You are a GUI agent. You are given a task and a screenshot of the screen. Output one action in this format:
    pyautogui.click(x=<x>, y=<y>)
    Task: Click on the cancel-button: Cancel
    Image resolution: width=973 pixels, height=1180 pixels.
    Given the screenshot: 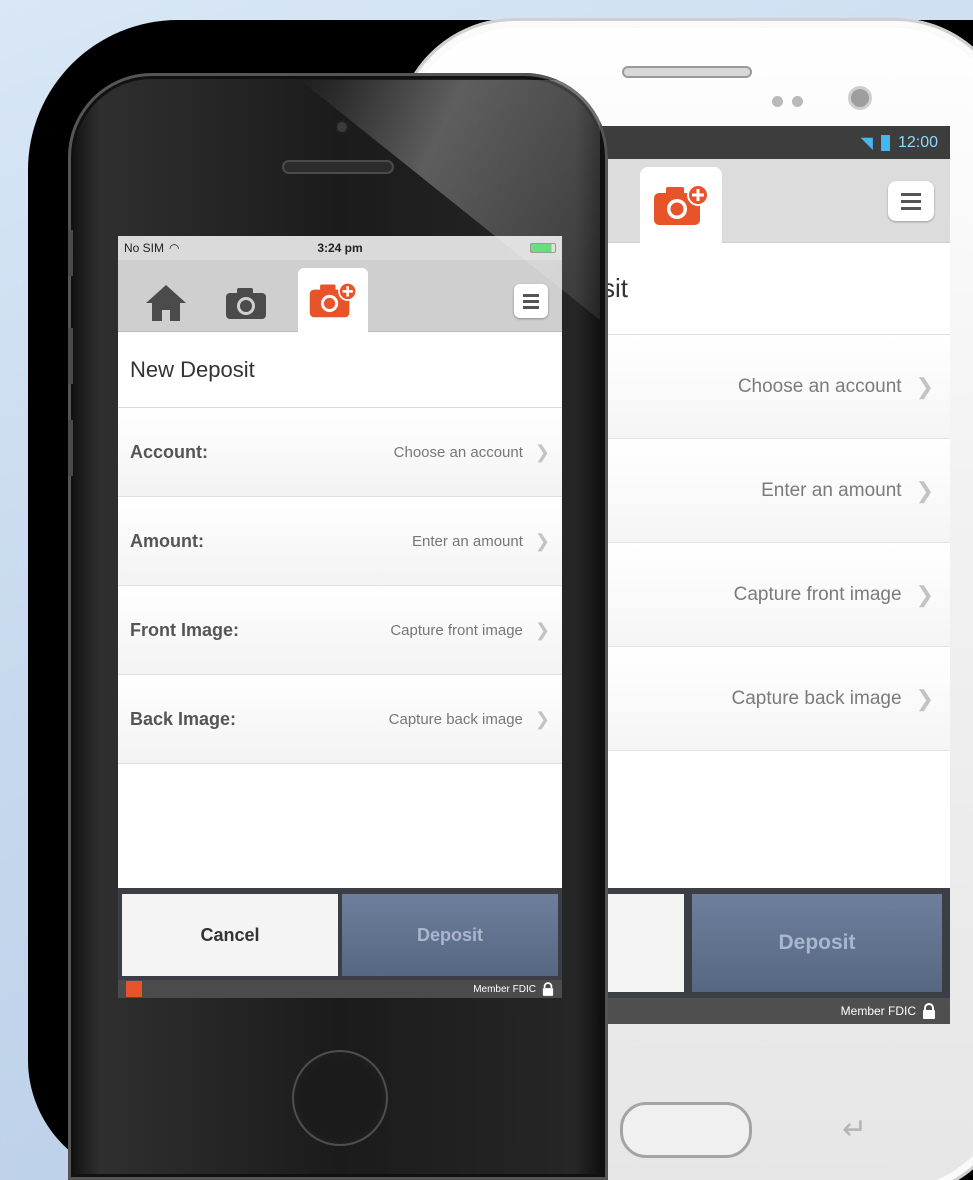 What is the action you would take?
    pyautogui.click(x=230, y=935)
    